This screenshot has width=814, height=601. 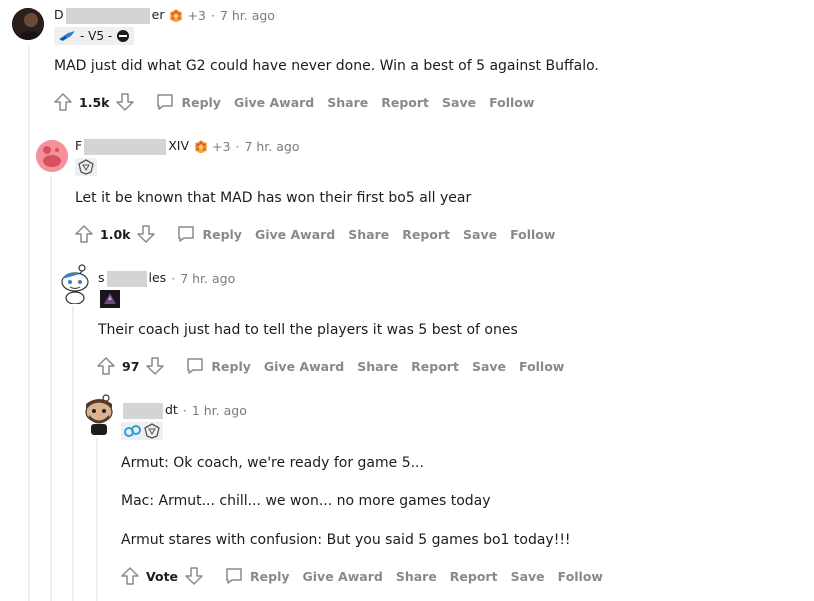 What do you see at coordinates (132, 431) in the screenshot?
I see `cloud9-logo-icon` at bounding box center [132, 431].